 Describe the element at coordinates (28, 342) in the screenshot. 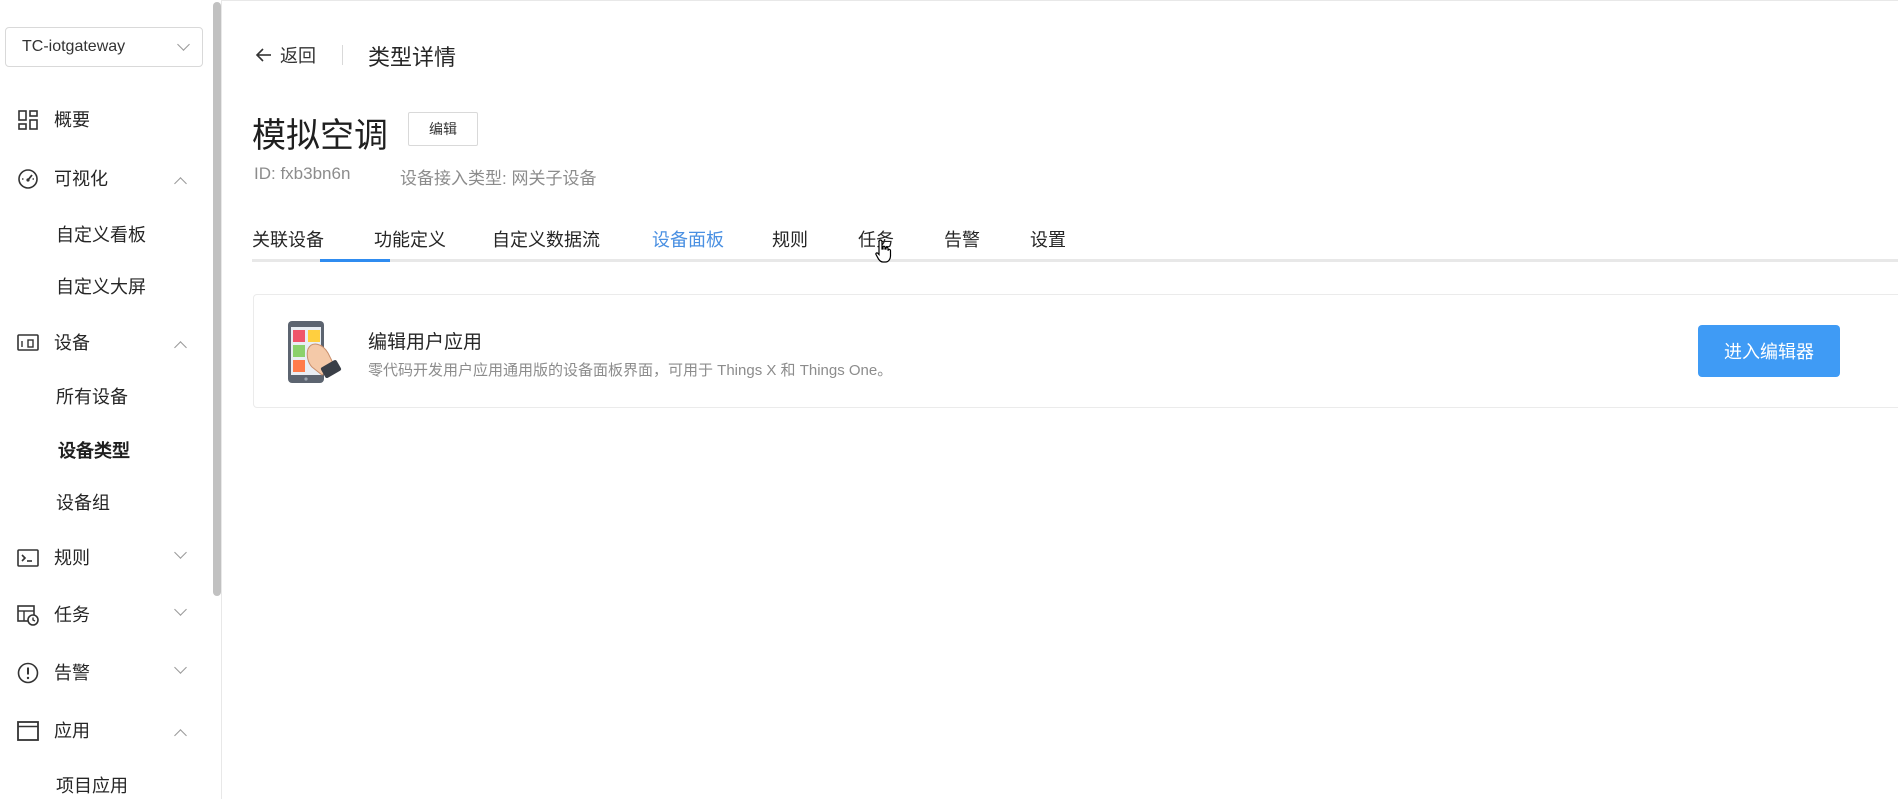

I see `device-icon` at that location.